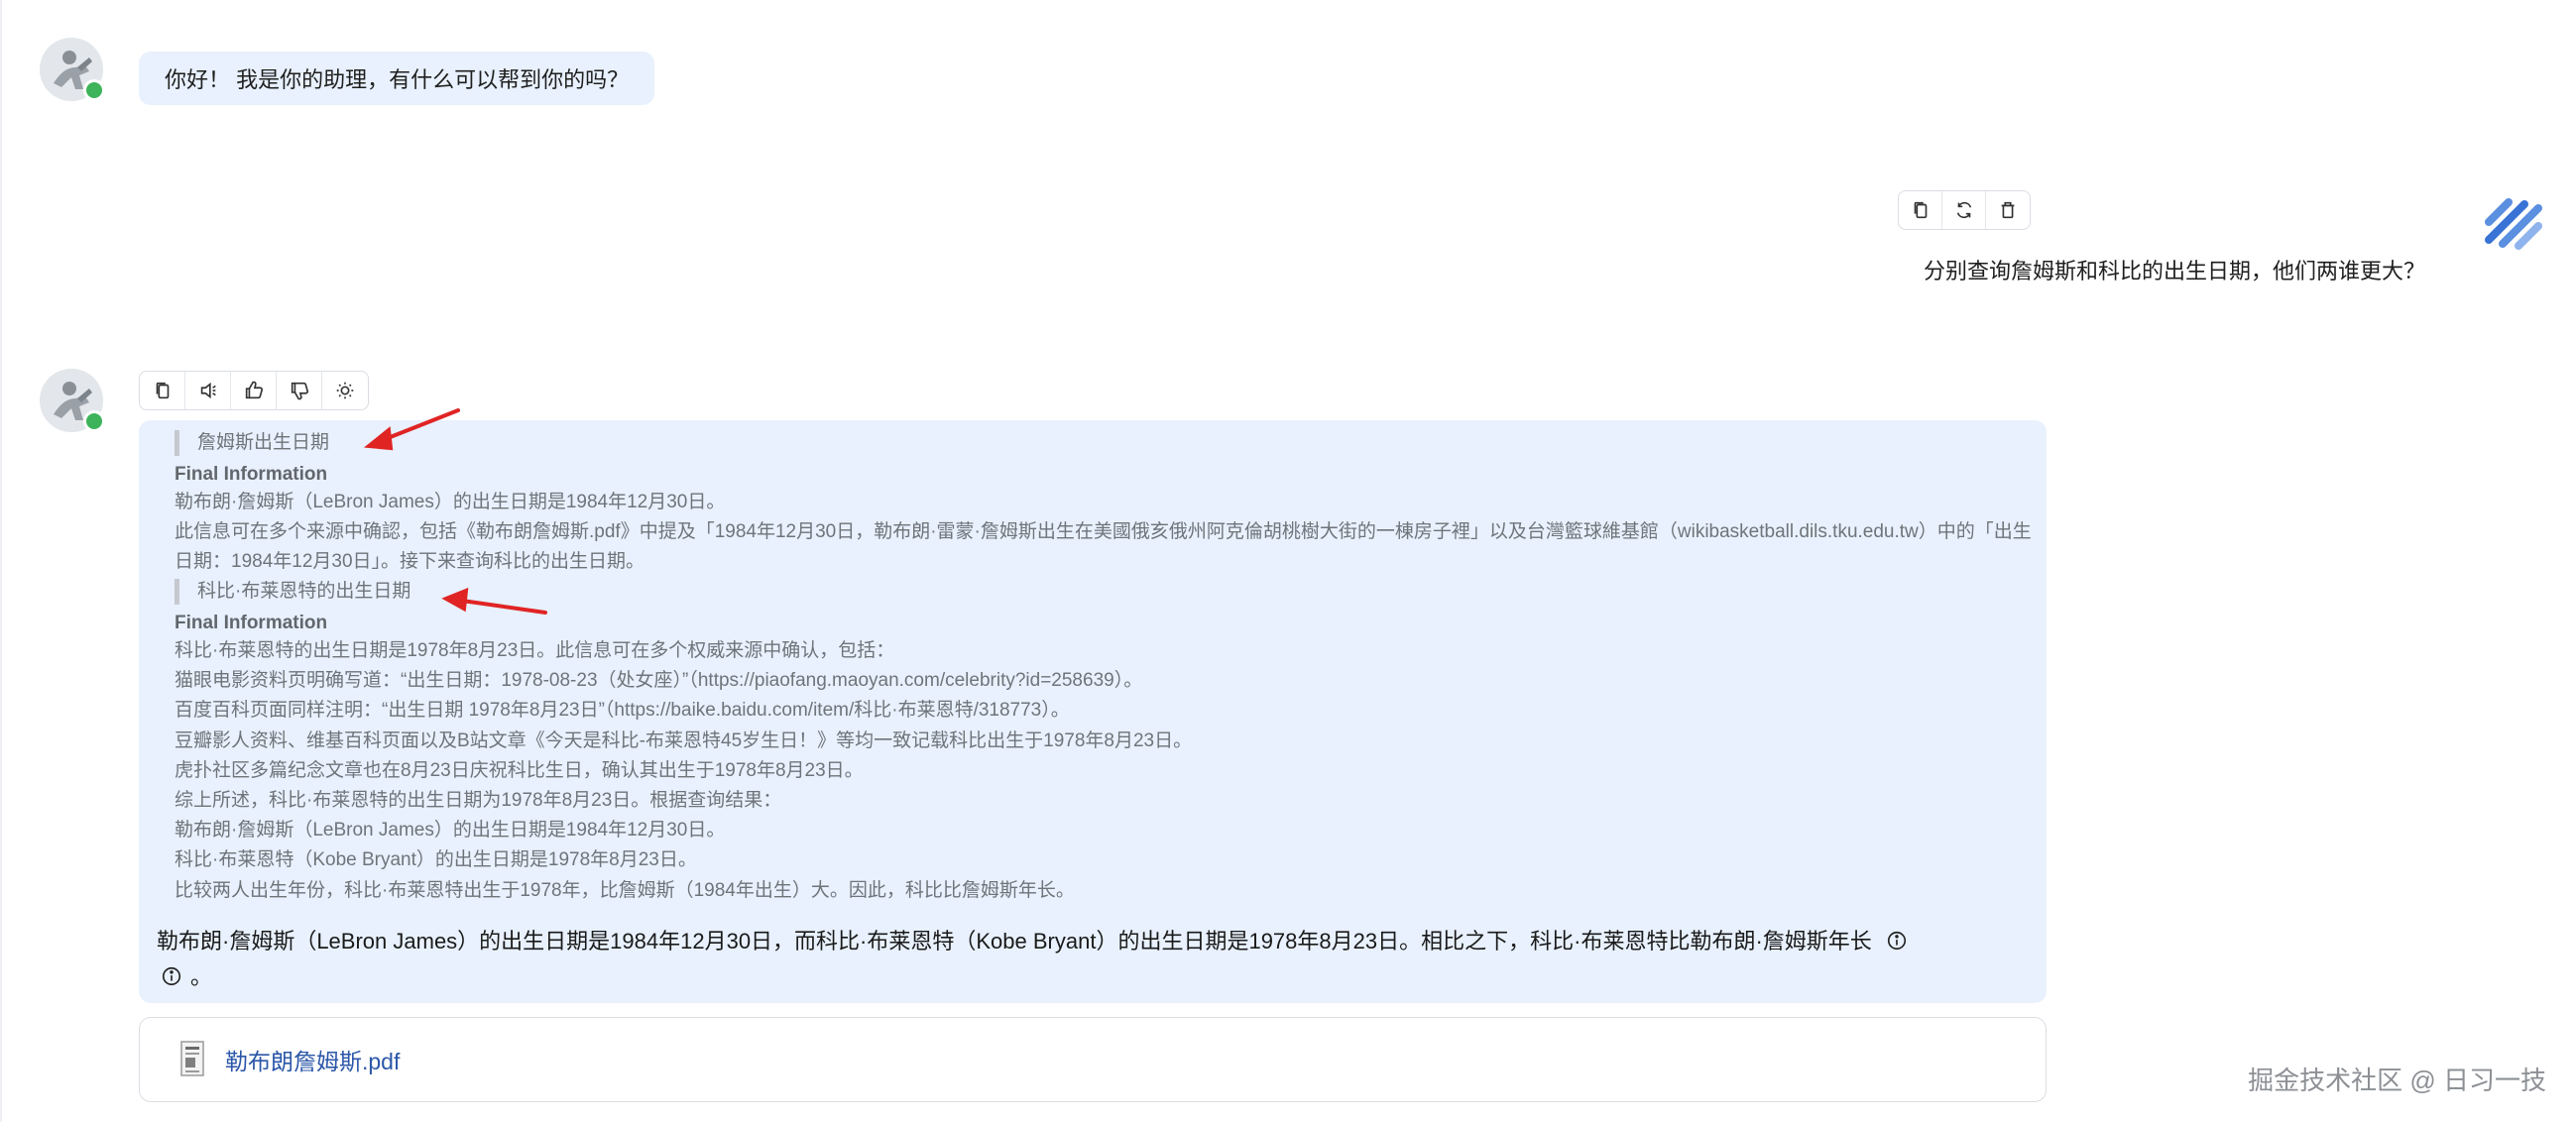 The width and height of the screenshot is (2576, 1122). Describe the element at coordinates (2513, 224) in the screenshot. I see `user-avatar-logo-icon` at that location.